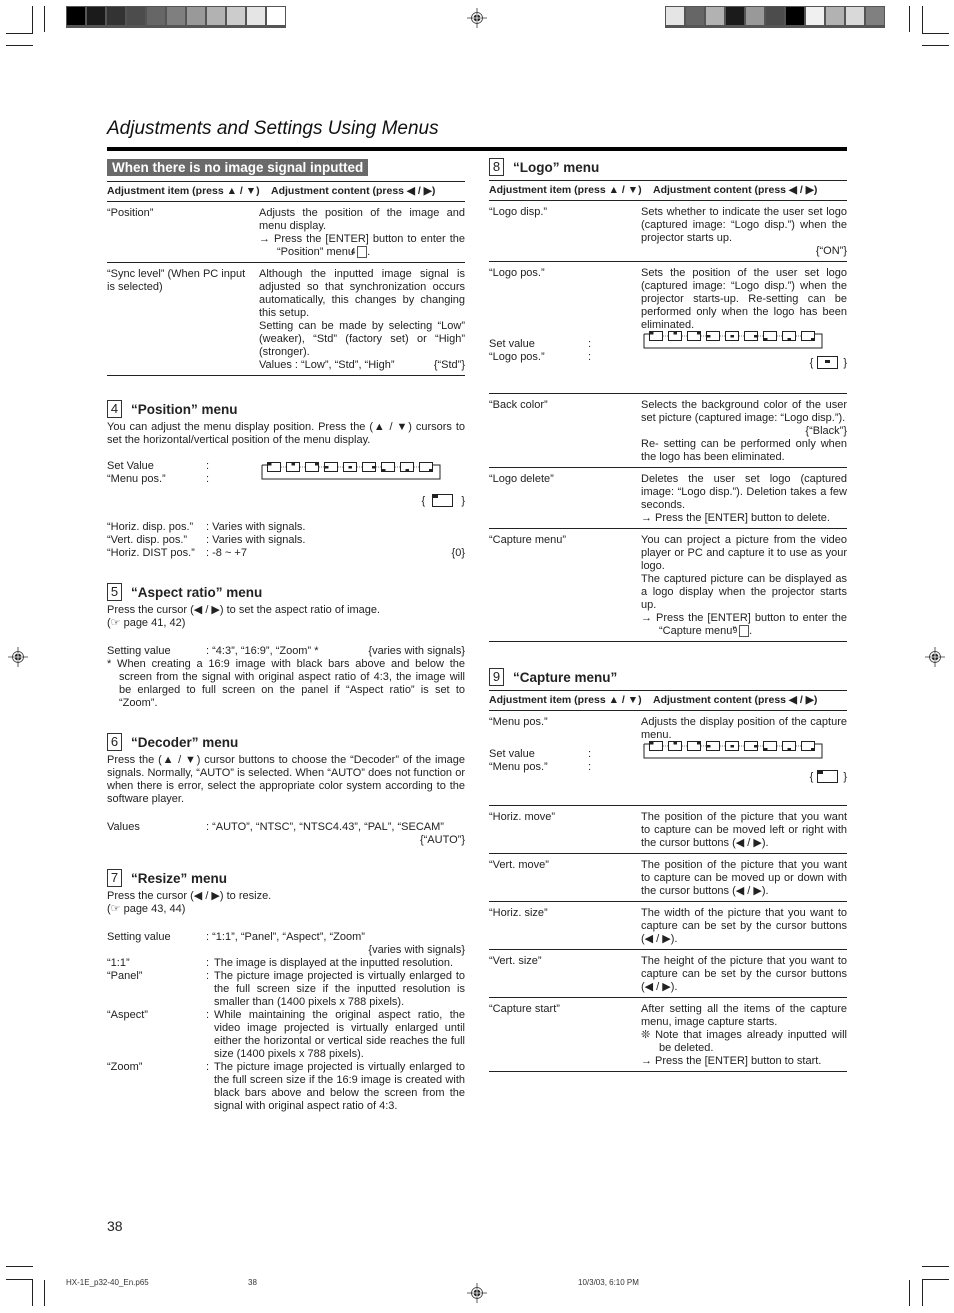  What do you see at coordinates (252, 1282) in the screenshot?
I see `footer-page: 38` at bounding box center [252, 1282].